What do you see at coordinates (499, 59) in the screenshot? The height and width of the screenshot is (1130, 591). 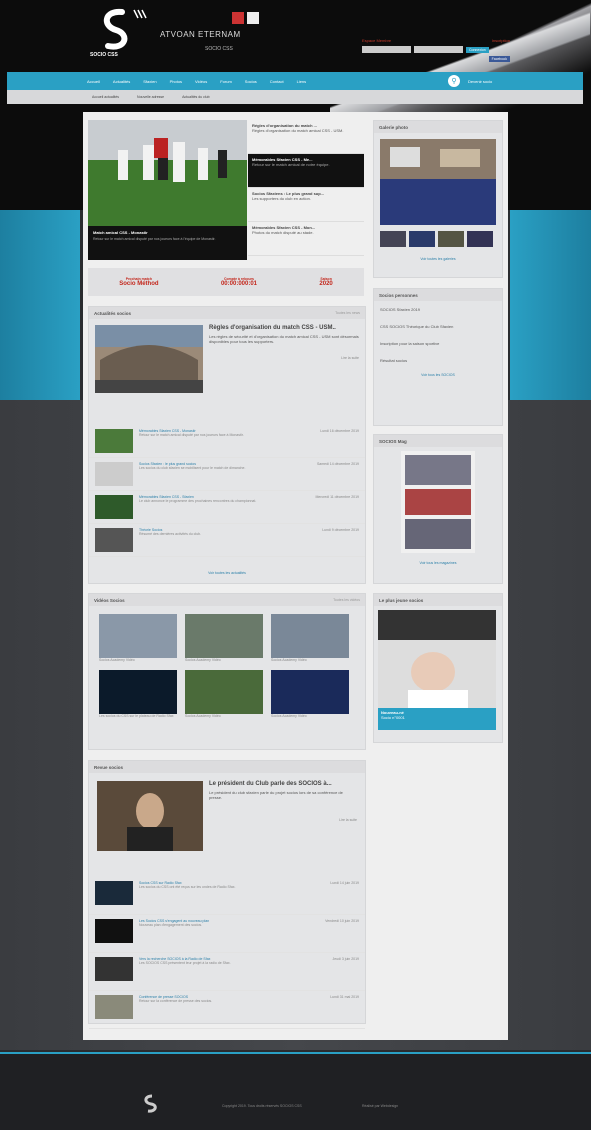 I see `facebook-button: Facebook` at bounding box center [499, 59].